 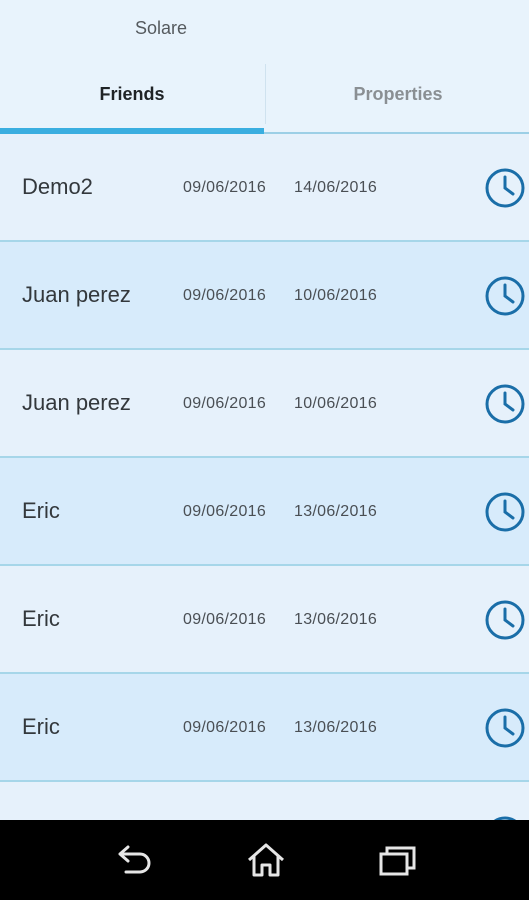 What do you see at coordinates (57, 186) in the screenshot?
I see `friend-name: Demo2` at bounding box center [57, 186].